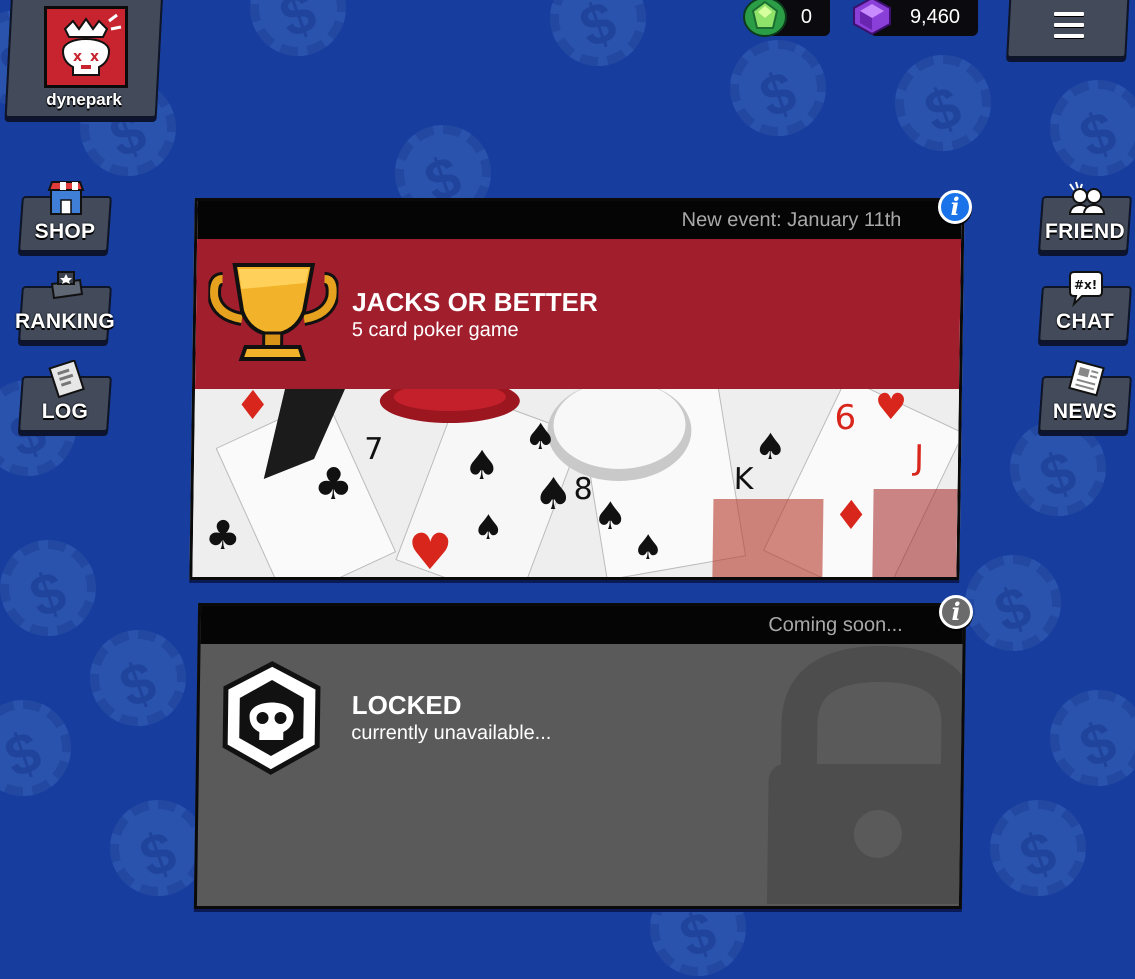 Image resolution: width=1135 pixels, height=979 pixels. Describe the element at coordinates (806, 17) in the screenshot. I see `green-gems-value: 0` at that location.